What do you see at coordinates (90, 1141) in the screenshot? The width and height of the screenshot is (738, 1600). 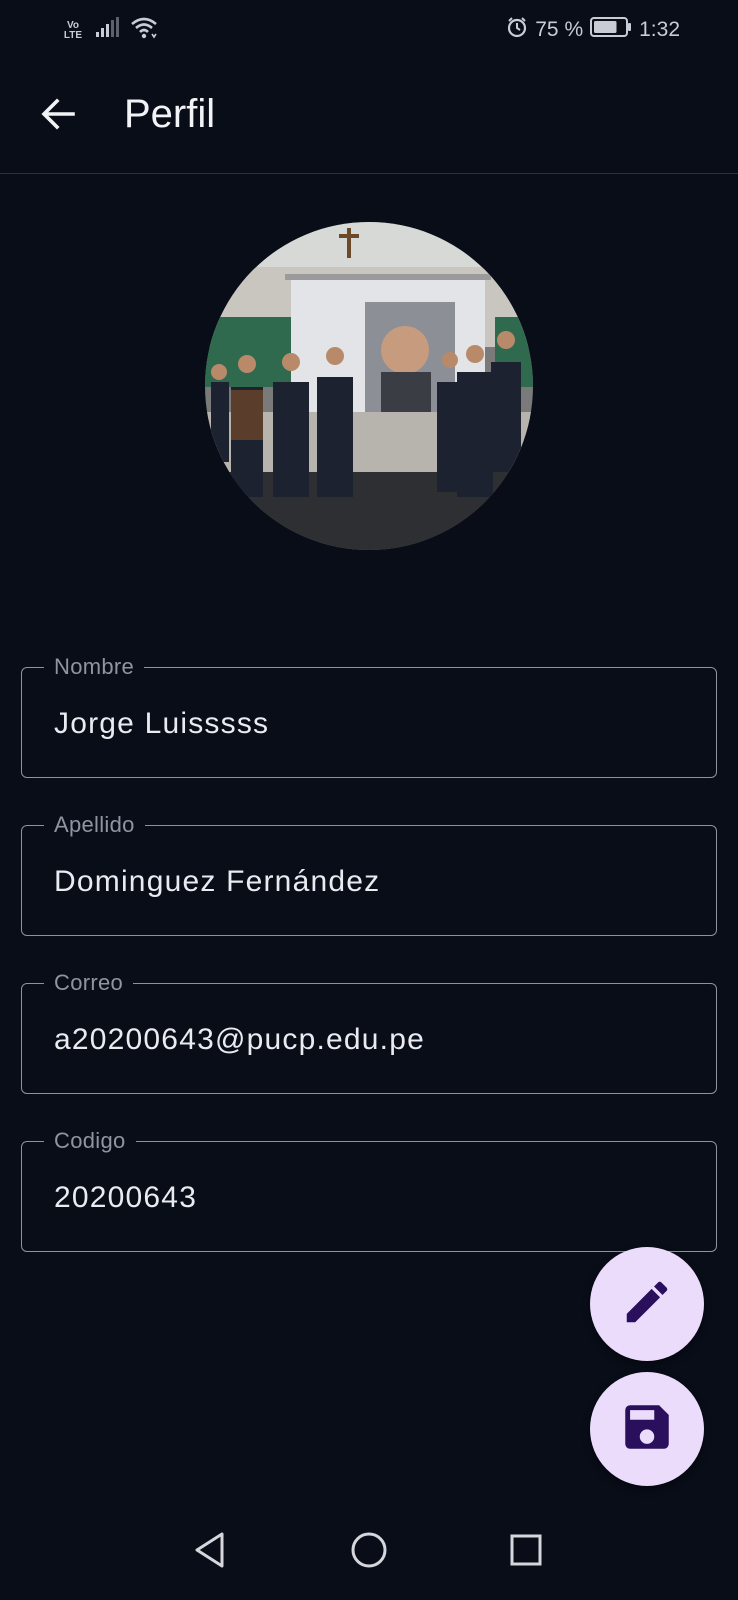 I see `codigo-label: Codigo` at bounding box center [90, 1141].